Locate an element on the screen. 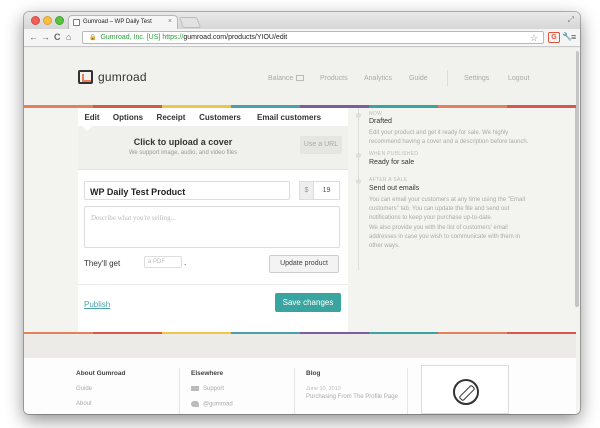 The height and width of the screenshot is (428, 600). step-title: Send out emails is located at coordinates (394, 188).